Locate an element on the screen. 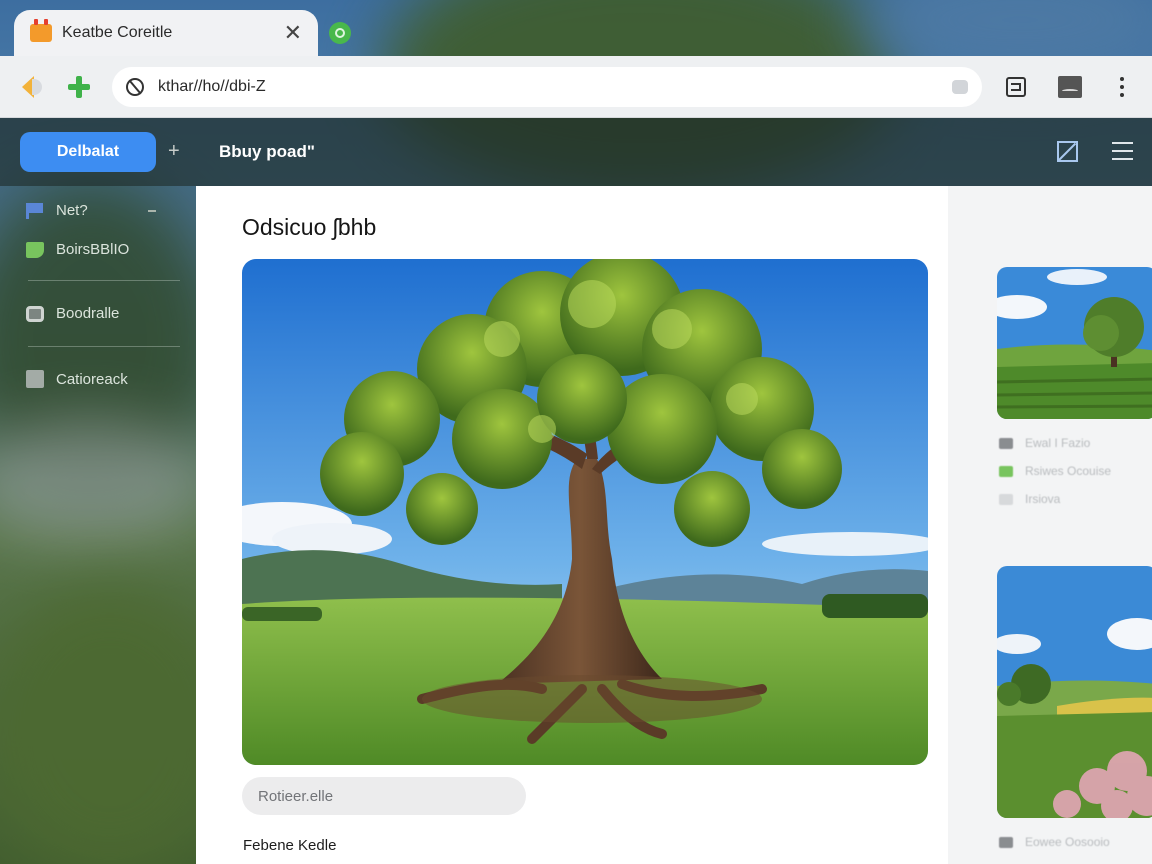 This screenshot has height=864, width=1152. edit-icon is located at coordinates (1067, 151).